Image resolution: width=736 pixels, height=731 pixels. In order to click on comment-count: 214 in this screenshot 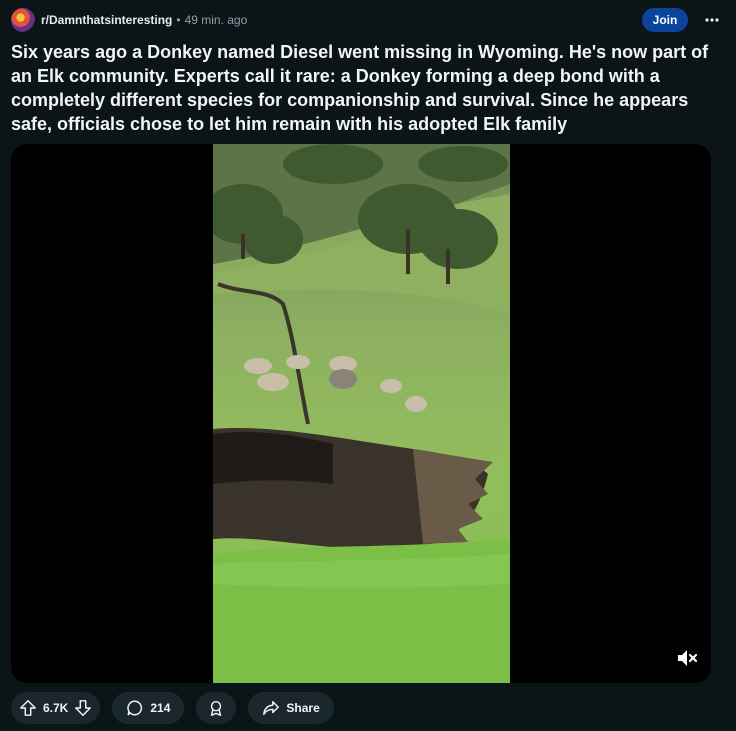, I will do `click(160, 708)`.